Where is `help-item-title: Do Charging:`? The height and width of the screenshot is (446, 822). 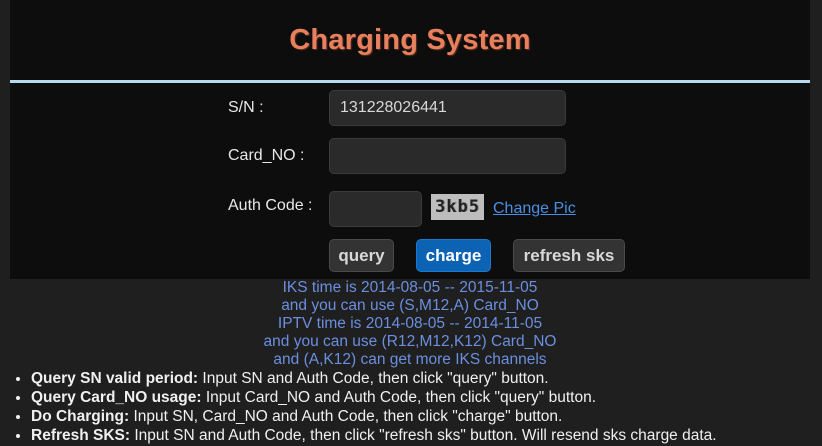
help-item-title: Do Charging: is located at coordinates (80, 416).